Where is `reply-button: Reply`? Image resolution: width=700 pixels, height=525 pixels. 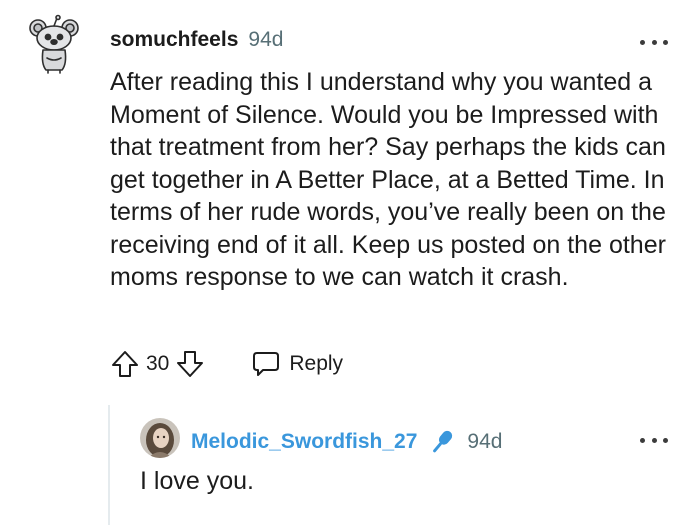 reply-button: Reply is located at coordinates (297, 364).